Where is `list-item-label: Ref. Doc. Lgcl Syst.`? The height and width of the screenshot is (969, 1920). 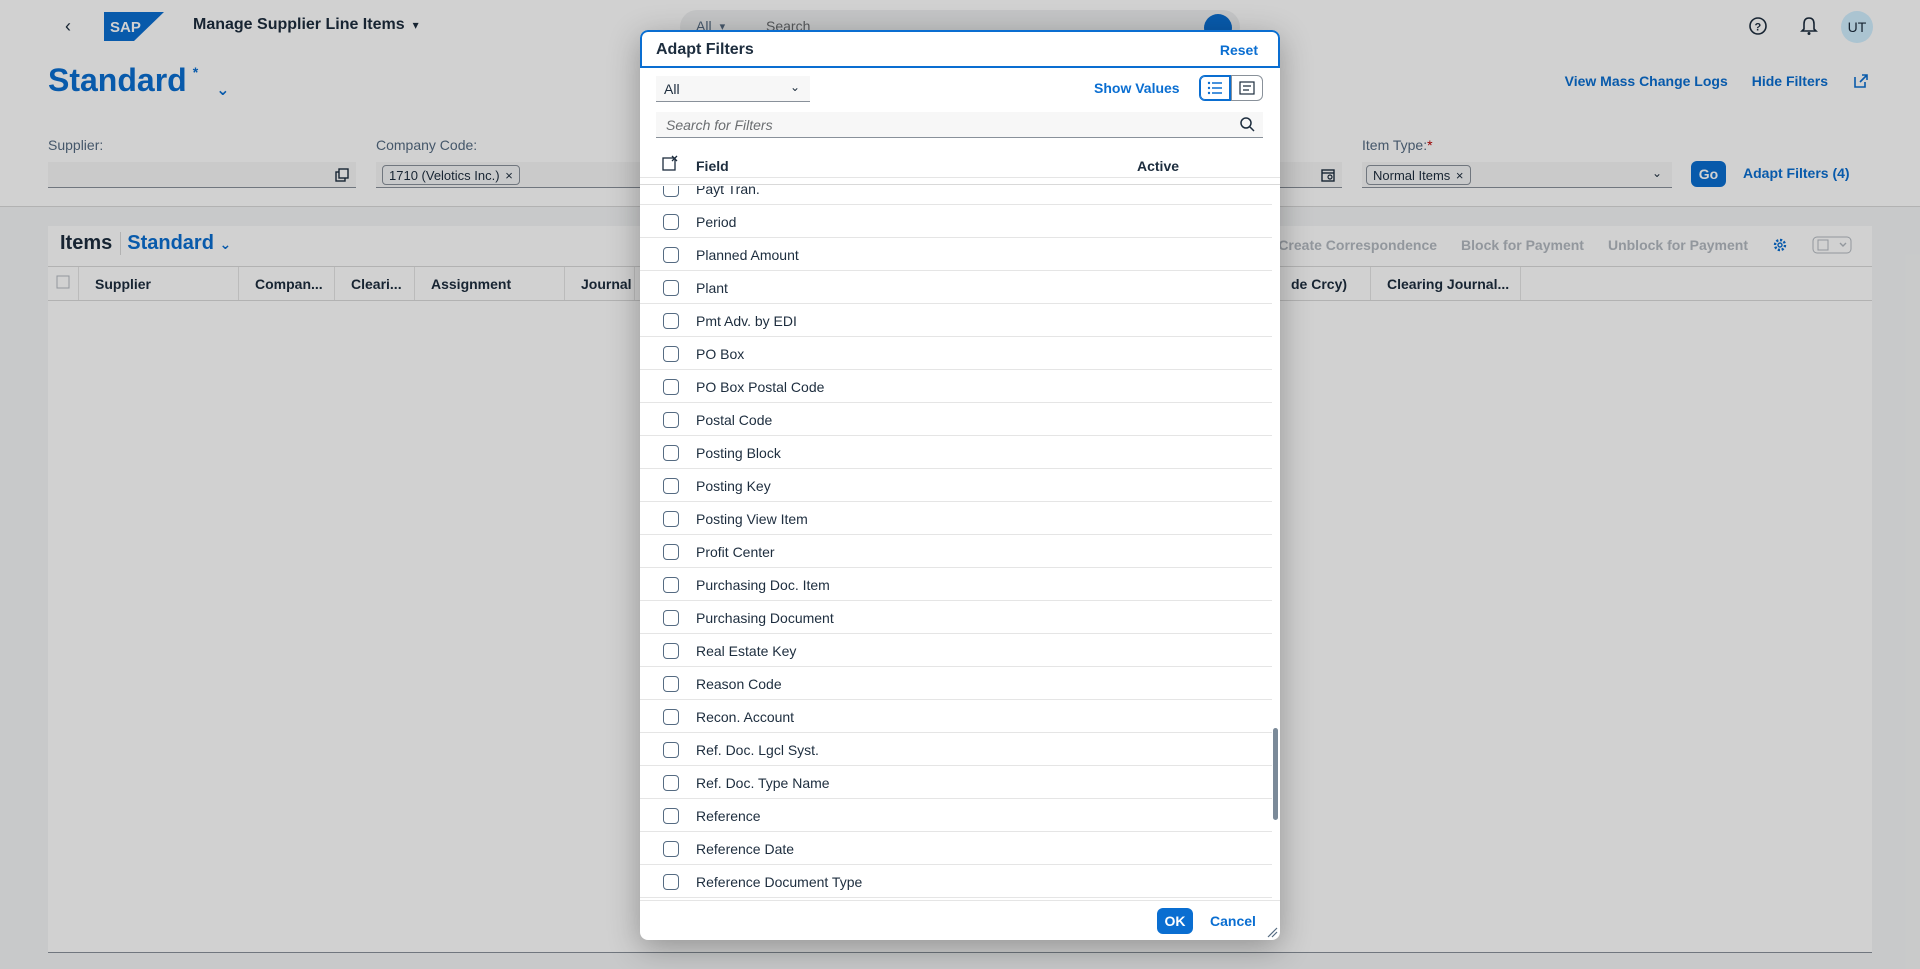 list-item-label: Ref. Doc. Lgcl Syst. is located at coordinates (757, 750).